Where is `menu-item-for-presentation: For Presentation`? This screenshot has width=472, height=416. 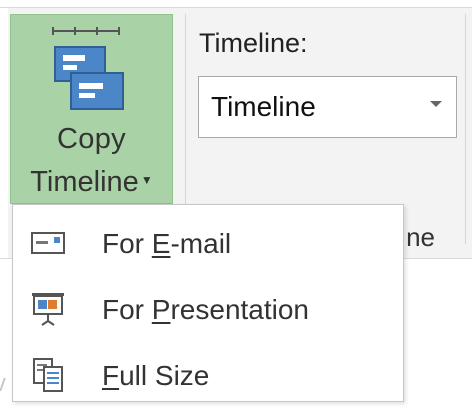
menu-item-for-presentation: For Presentation is located at coordinates (208, 309).